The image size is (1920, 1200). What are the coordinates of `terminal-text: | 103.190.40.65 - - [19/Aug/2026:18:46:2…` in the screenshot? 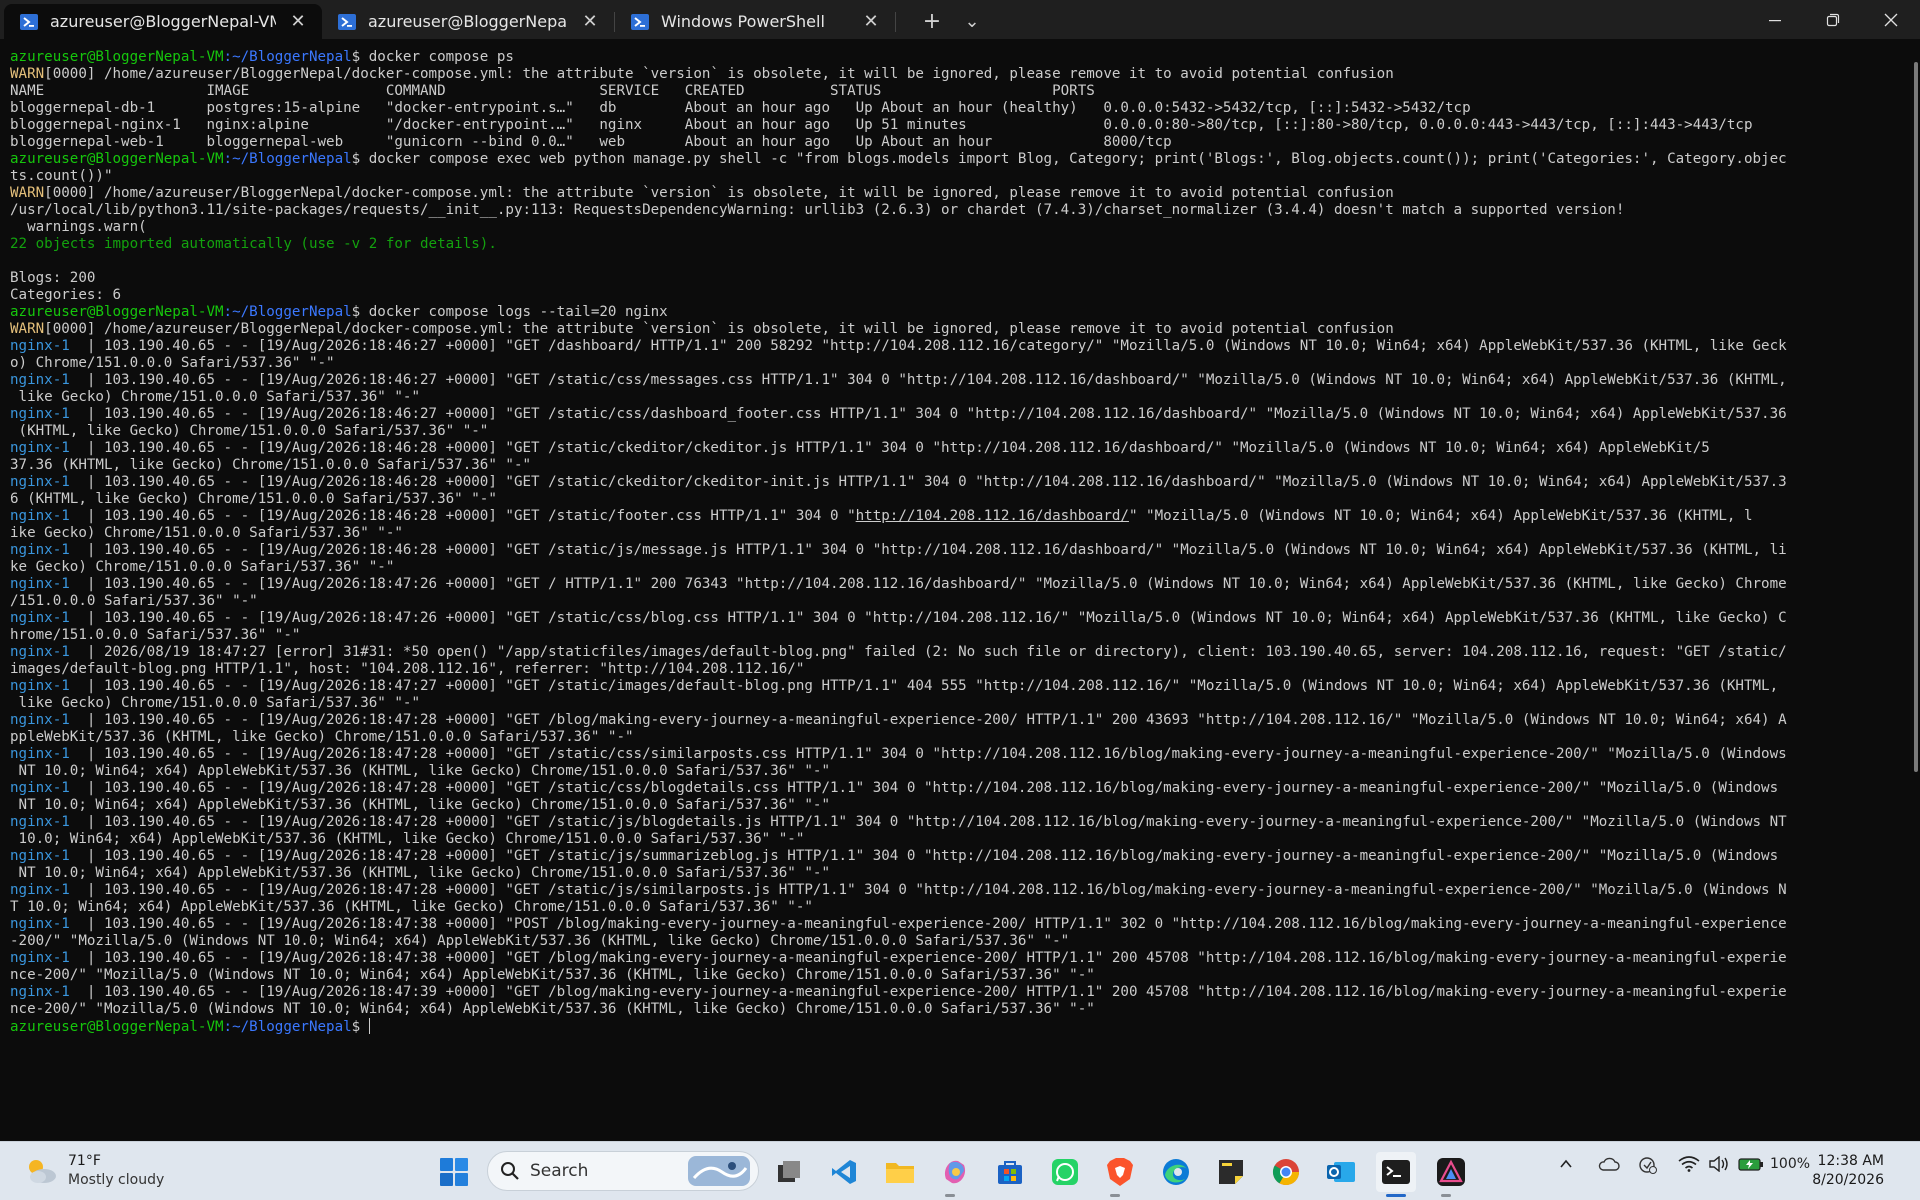 It's located at (928, 380).